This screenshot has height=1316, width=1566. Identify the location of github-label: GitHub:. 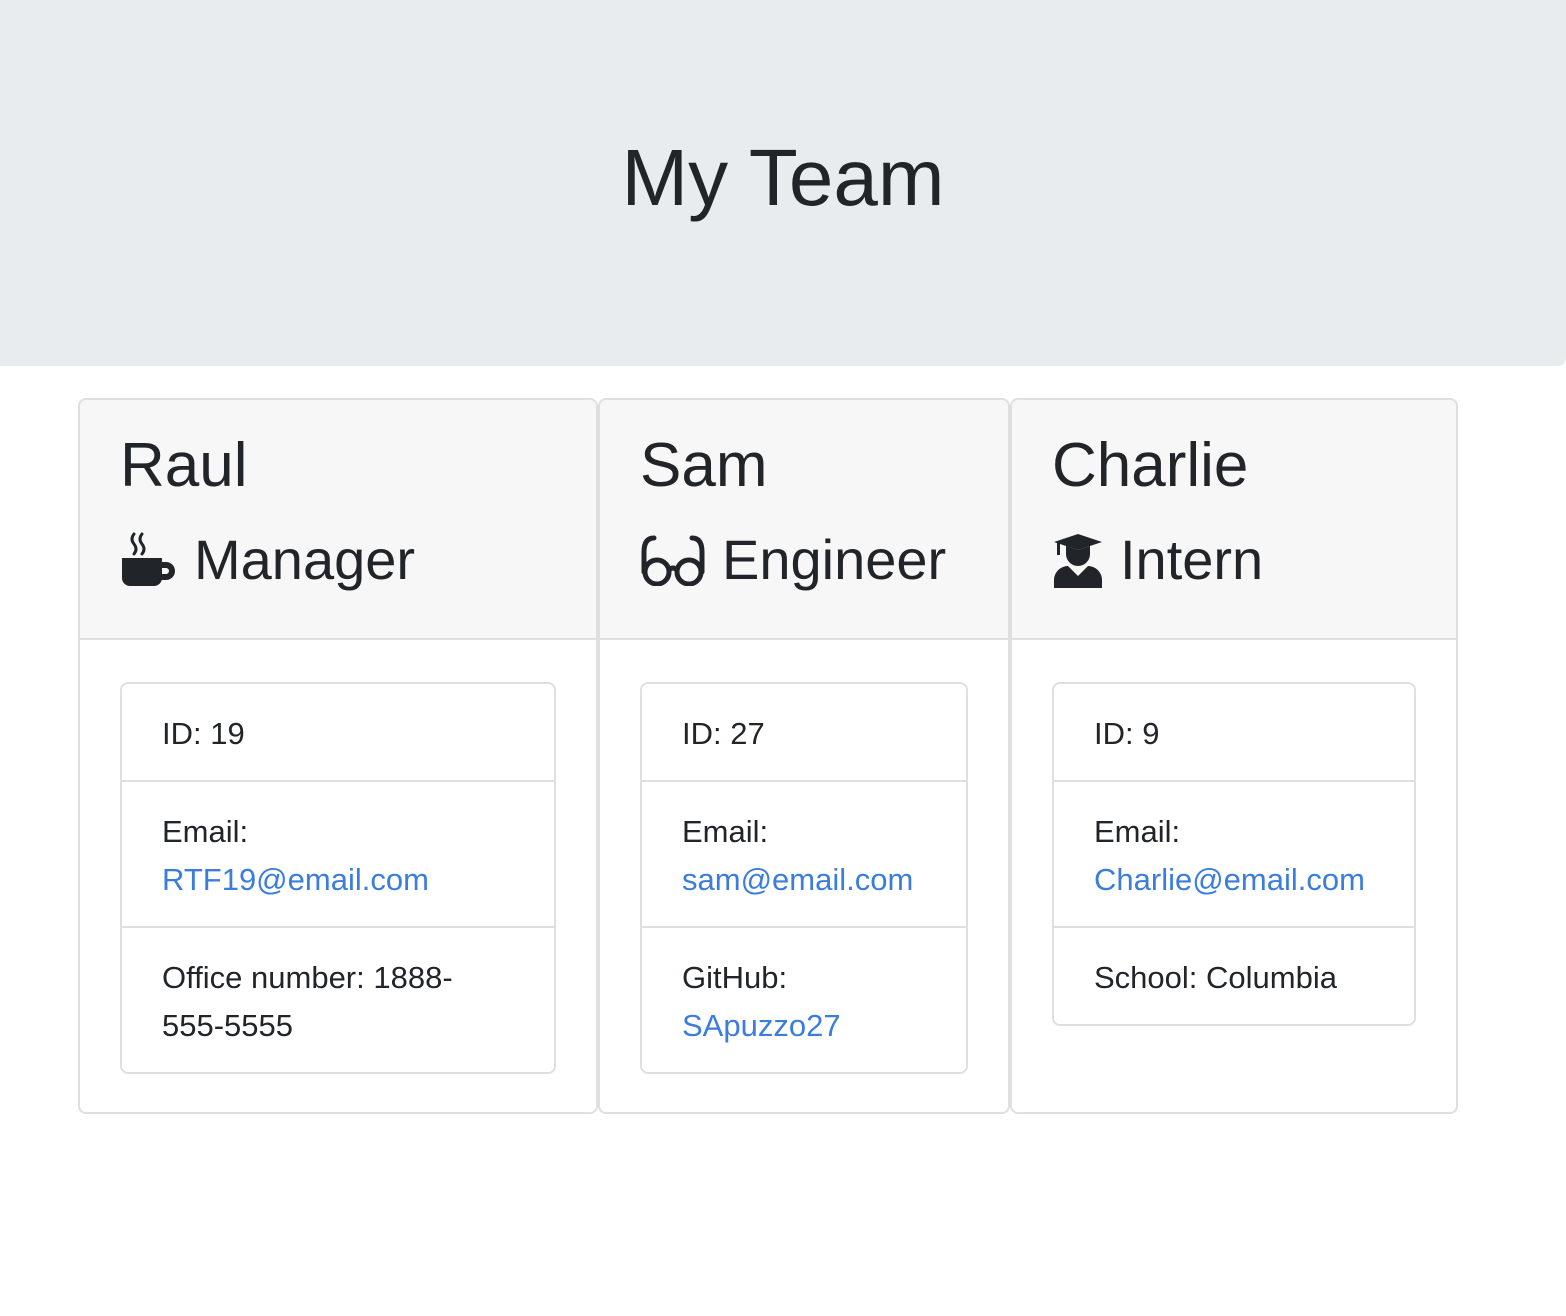
(735, 977).